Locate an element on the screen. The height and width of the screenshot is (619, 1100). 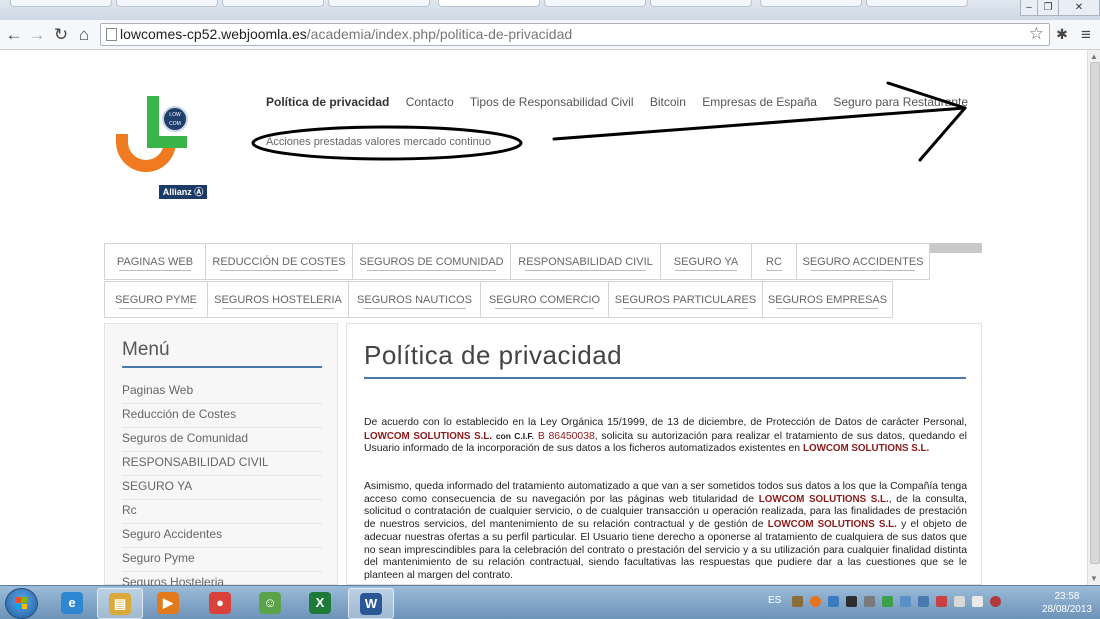
taskbar-app-button: ☺ is located at coordinates (270, 602).